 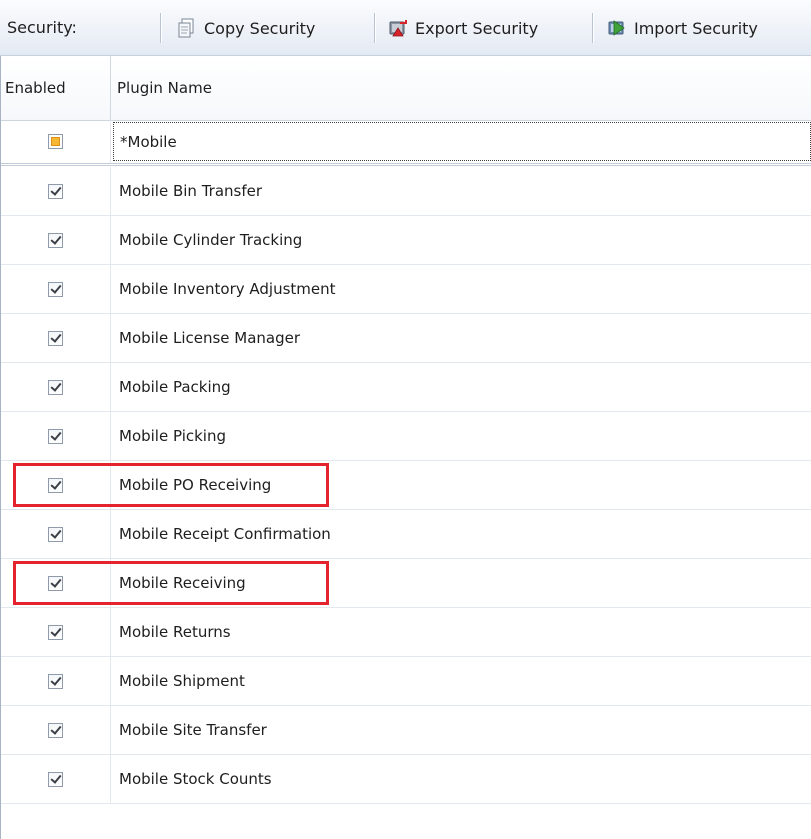 What do you see at coordinates (406, 534) in the screenshot?
I see `table-row: Mobile Receipt Confirmation` at bounding box center [406, 534].